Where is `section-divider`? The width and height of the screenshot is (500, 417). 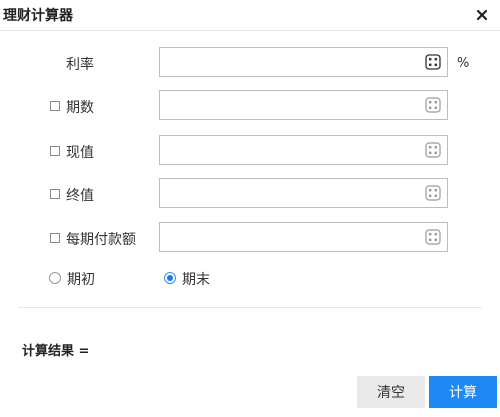
section-divider is located at coordinates (250, 307).